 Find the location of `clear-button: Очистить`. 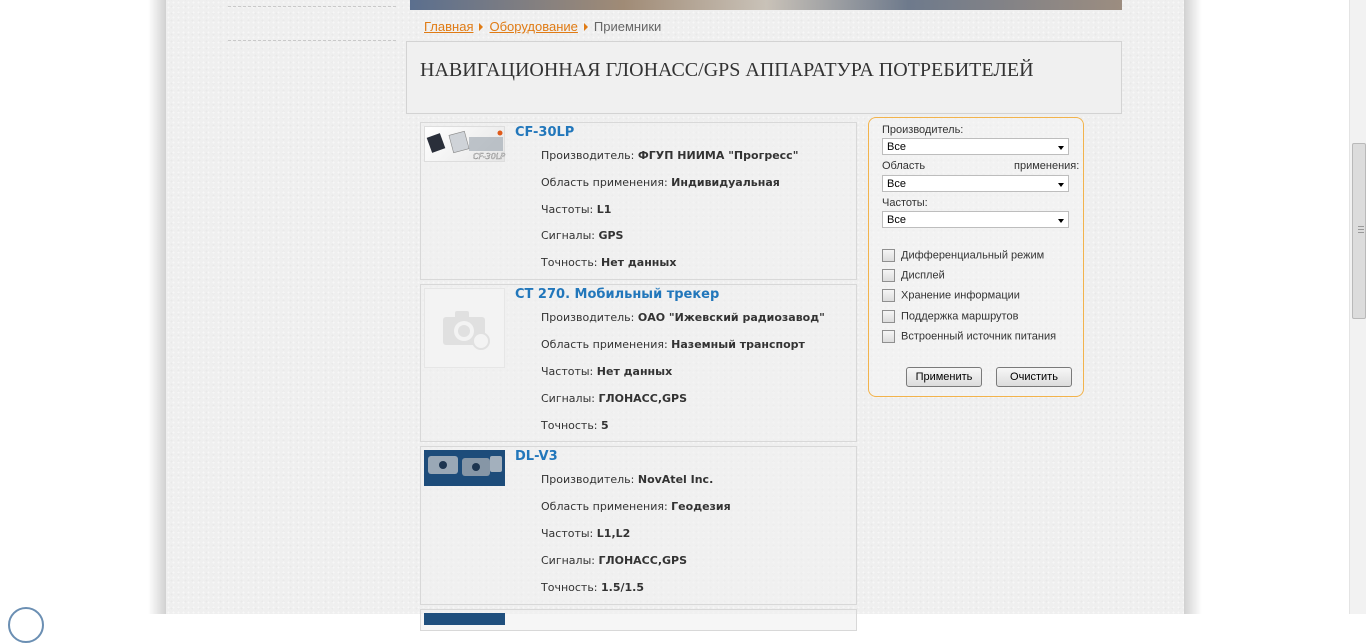

clear-button: Очистить is located at coordinates (1034, 377).